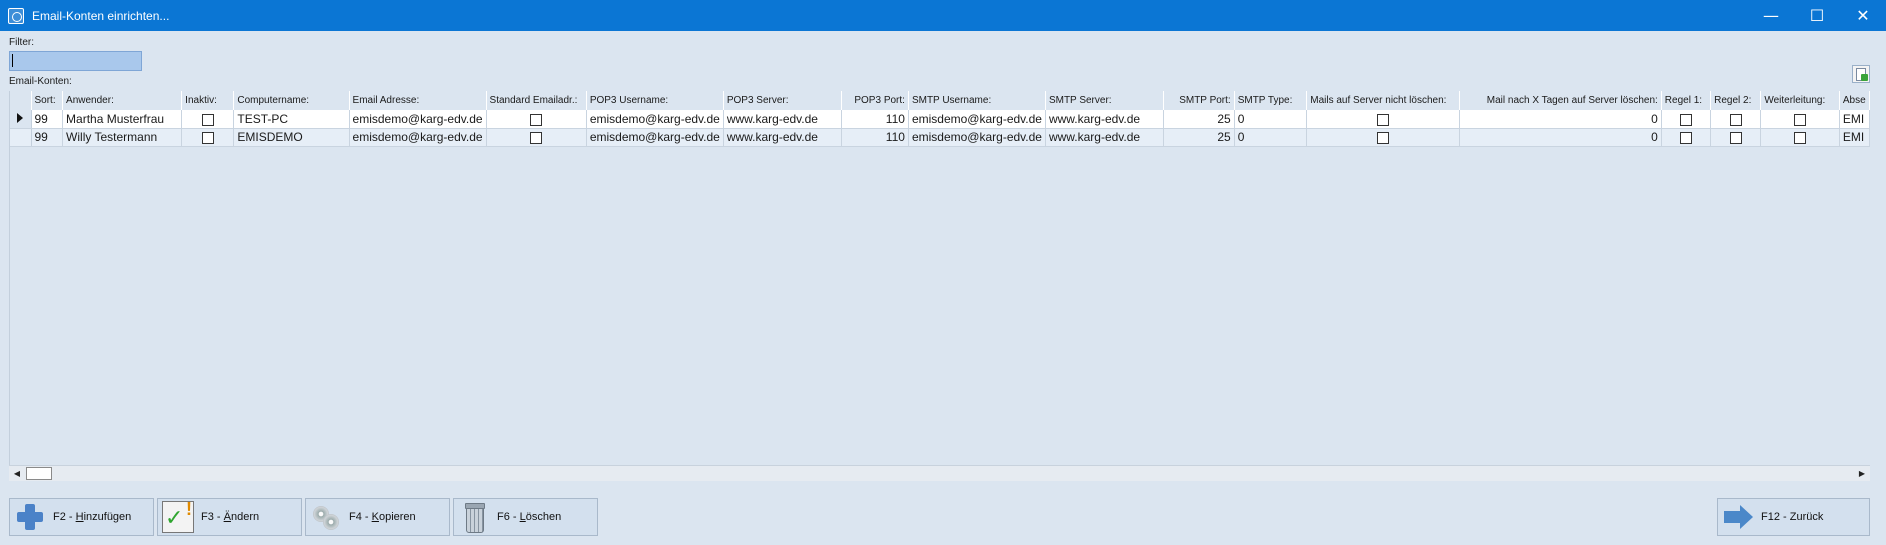 The image size is (1886, 545). I want to click on cell-computer: TEST-PC, so click(291, 119).